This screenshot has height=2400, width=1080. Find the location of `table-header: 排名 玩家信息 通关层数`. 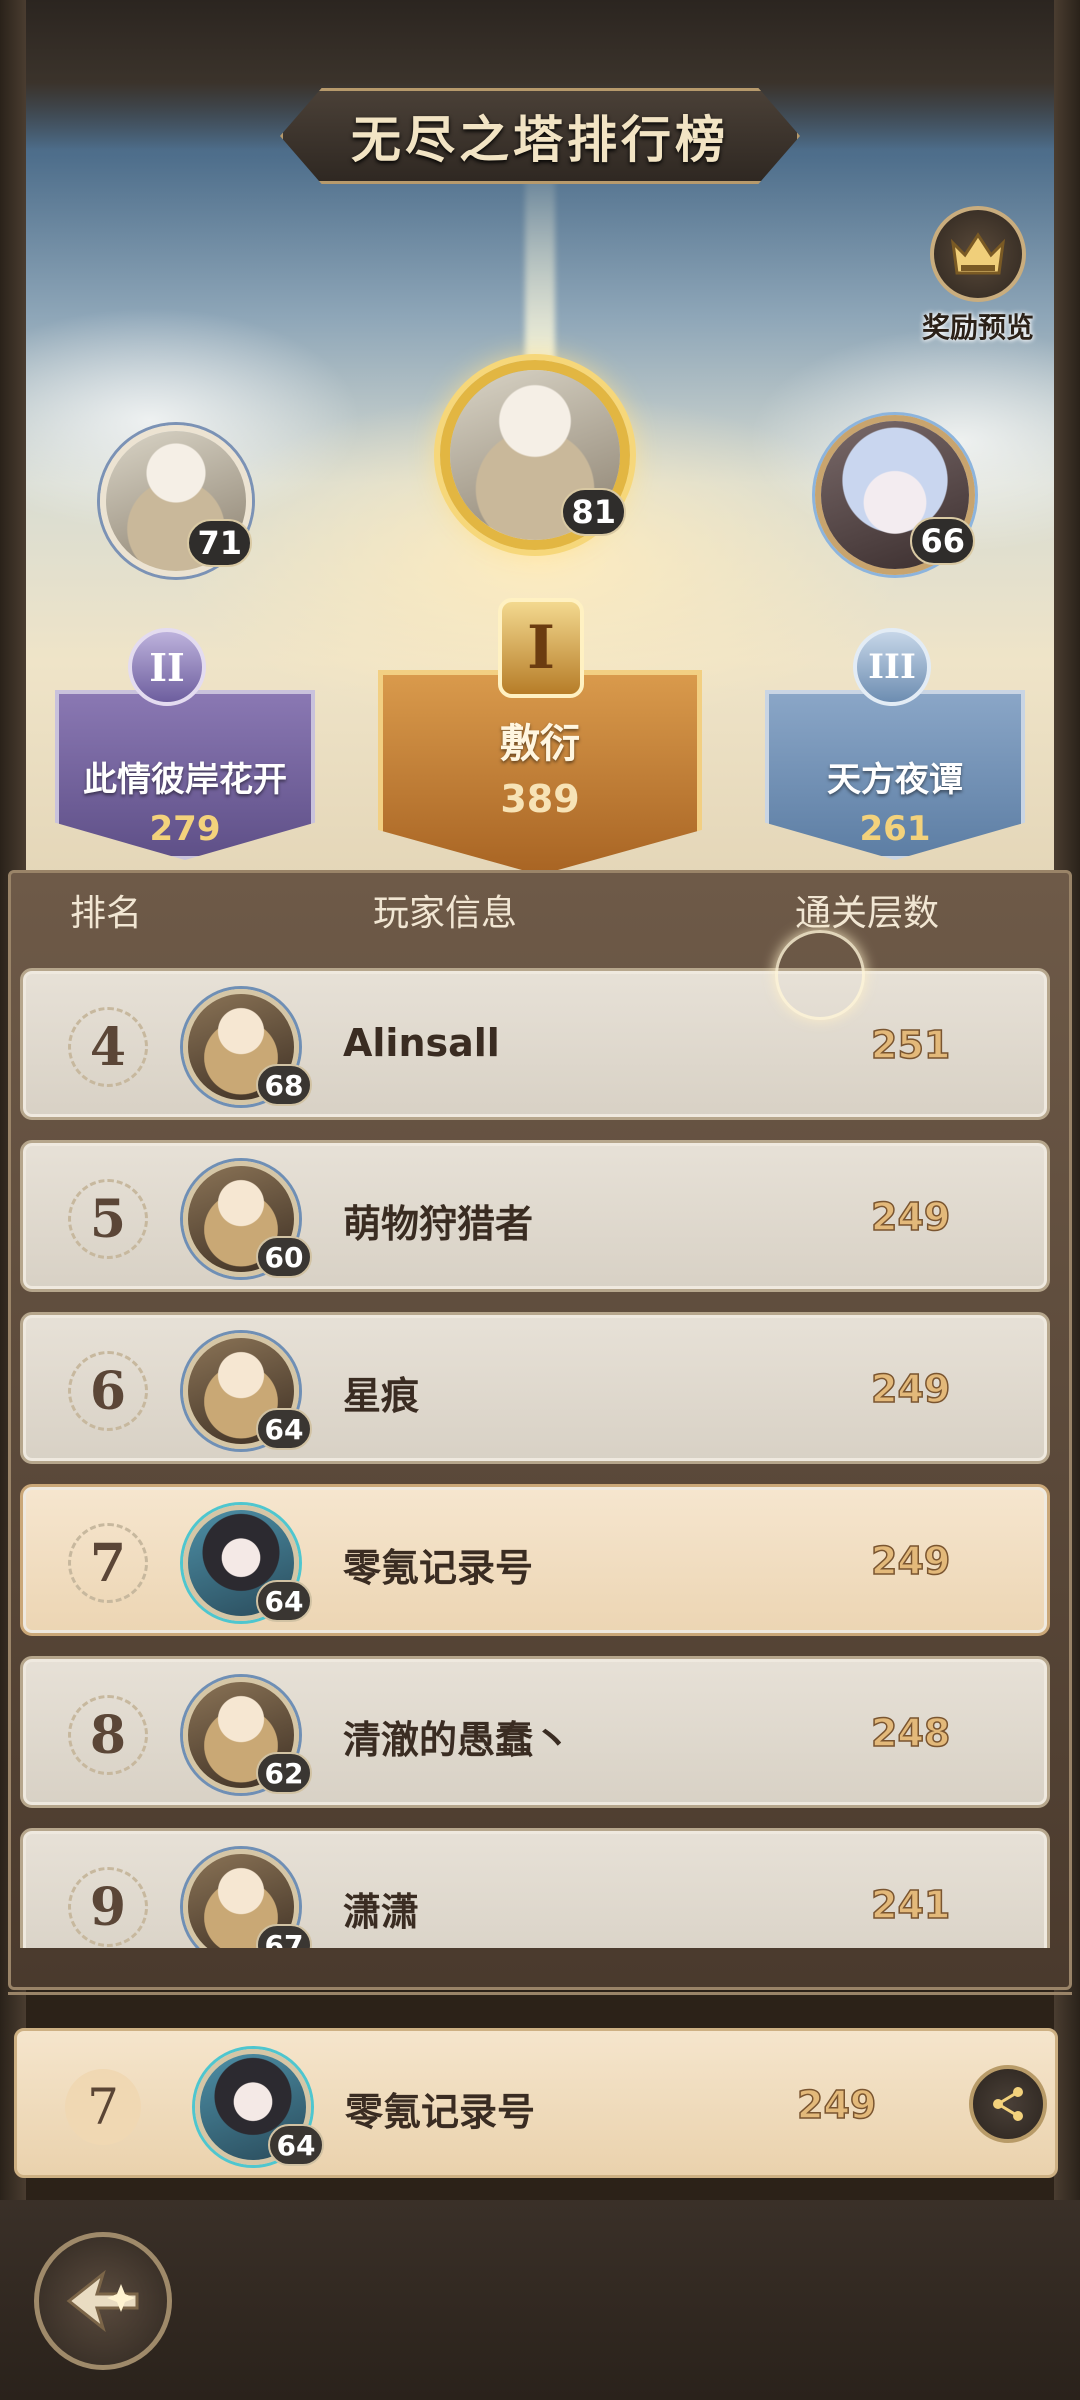

table-header: 排名 玩家信息 通关层数 is located at coordinates (540, 910).